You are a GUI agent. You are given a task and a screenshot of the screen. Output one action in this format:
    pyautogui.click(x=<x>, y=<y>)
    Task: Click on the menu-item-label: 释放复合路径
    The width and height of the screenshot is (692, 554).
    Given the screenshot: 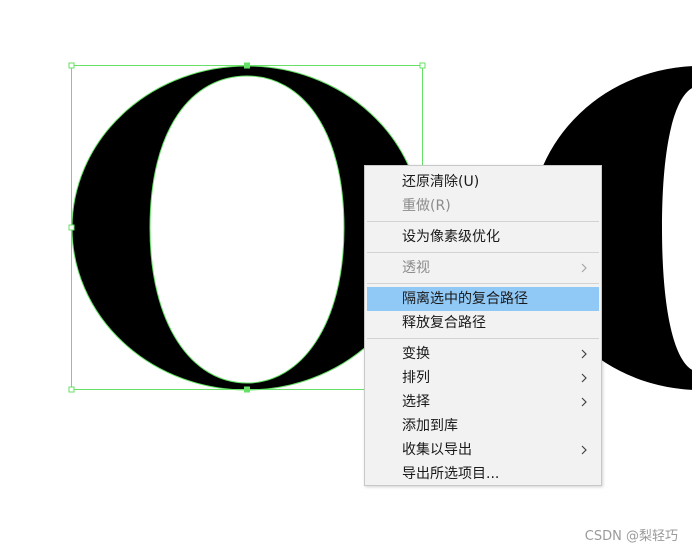 What is the action you would take?
    pyautogui.click(x=444, y=323)
    